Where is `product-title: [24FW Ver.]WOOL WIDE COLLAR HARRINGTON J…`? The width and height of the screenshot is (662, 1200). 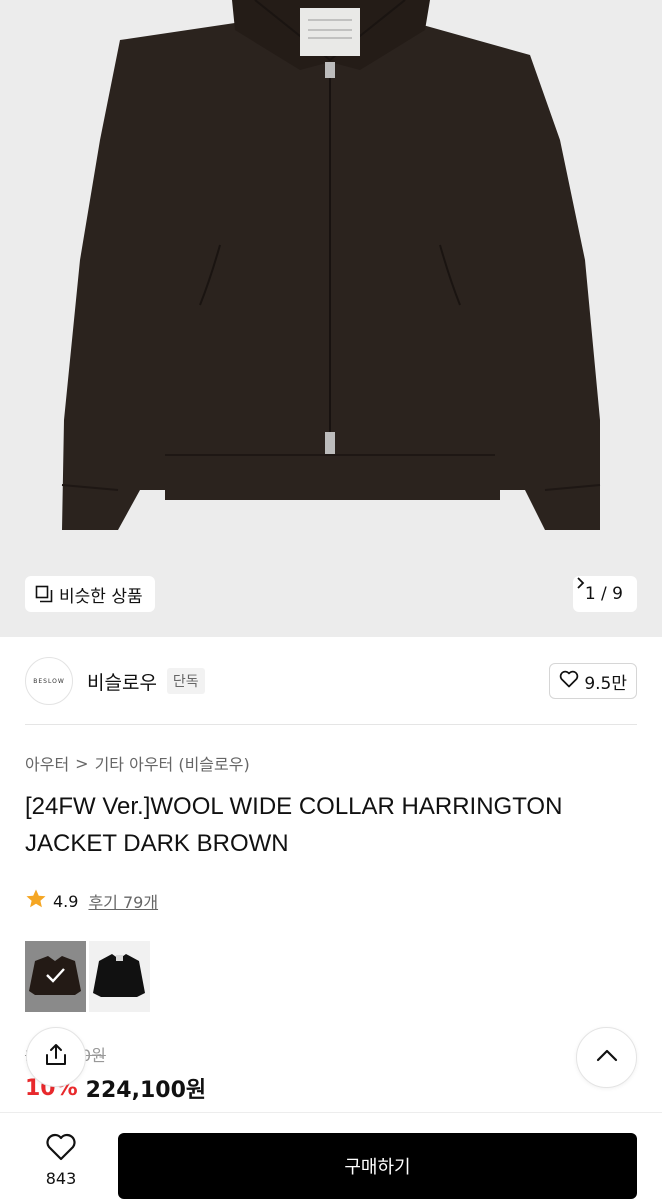 product-title: [24FW Ver.]WOOL WIDE COLLAR HARRINGTON J… is located at coordinates (294, 825).